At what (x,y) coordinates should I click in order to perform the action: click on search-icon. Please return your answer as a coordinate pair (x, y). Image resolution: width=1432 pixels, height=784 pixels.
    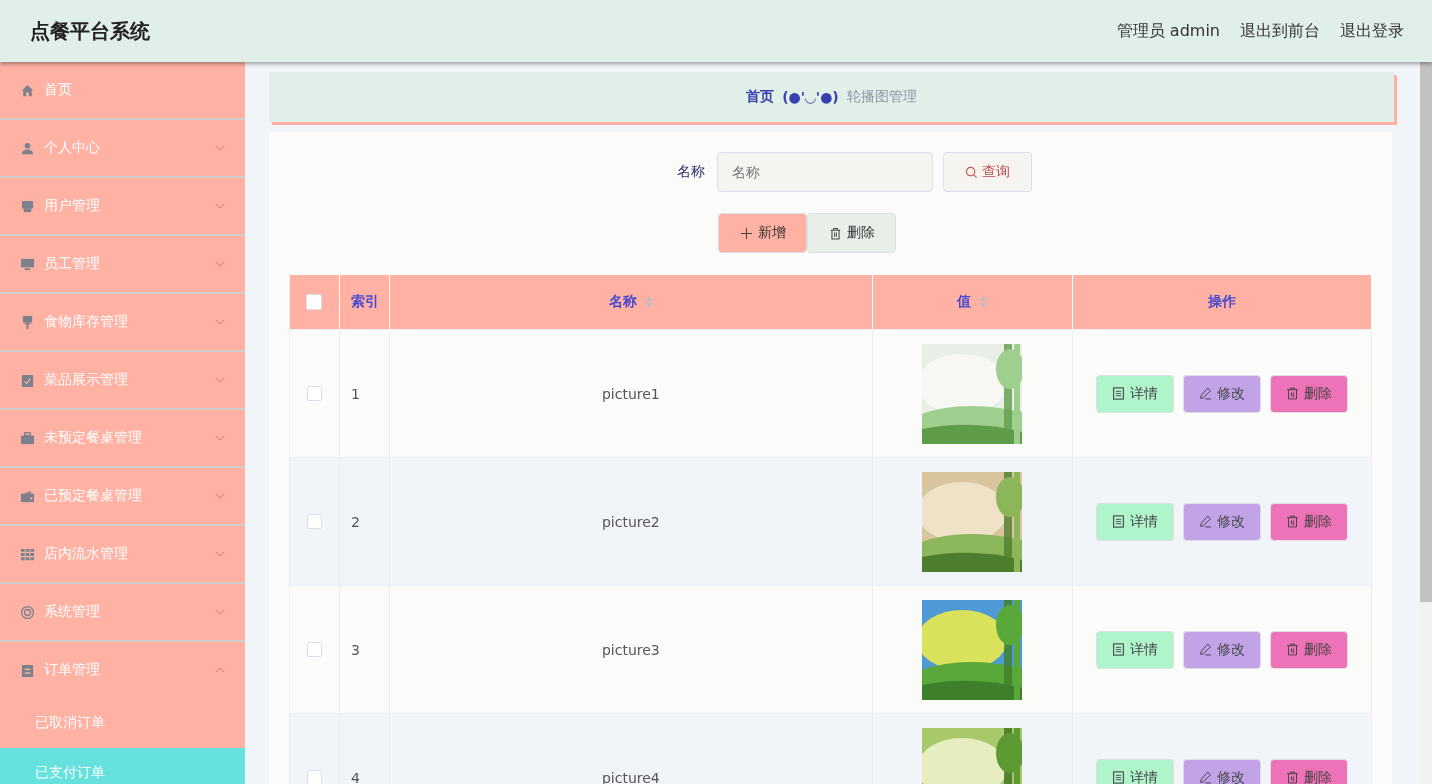
    Looking at the image, I should click on (971, 172).